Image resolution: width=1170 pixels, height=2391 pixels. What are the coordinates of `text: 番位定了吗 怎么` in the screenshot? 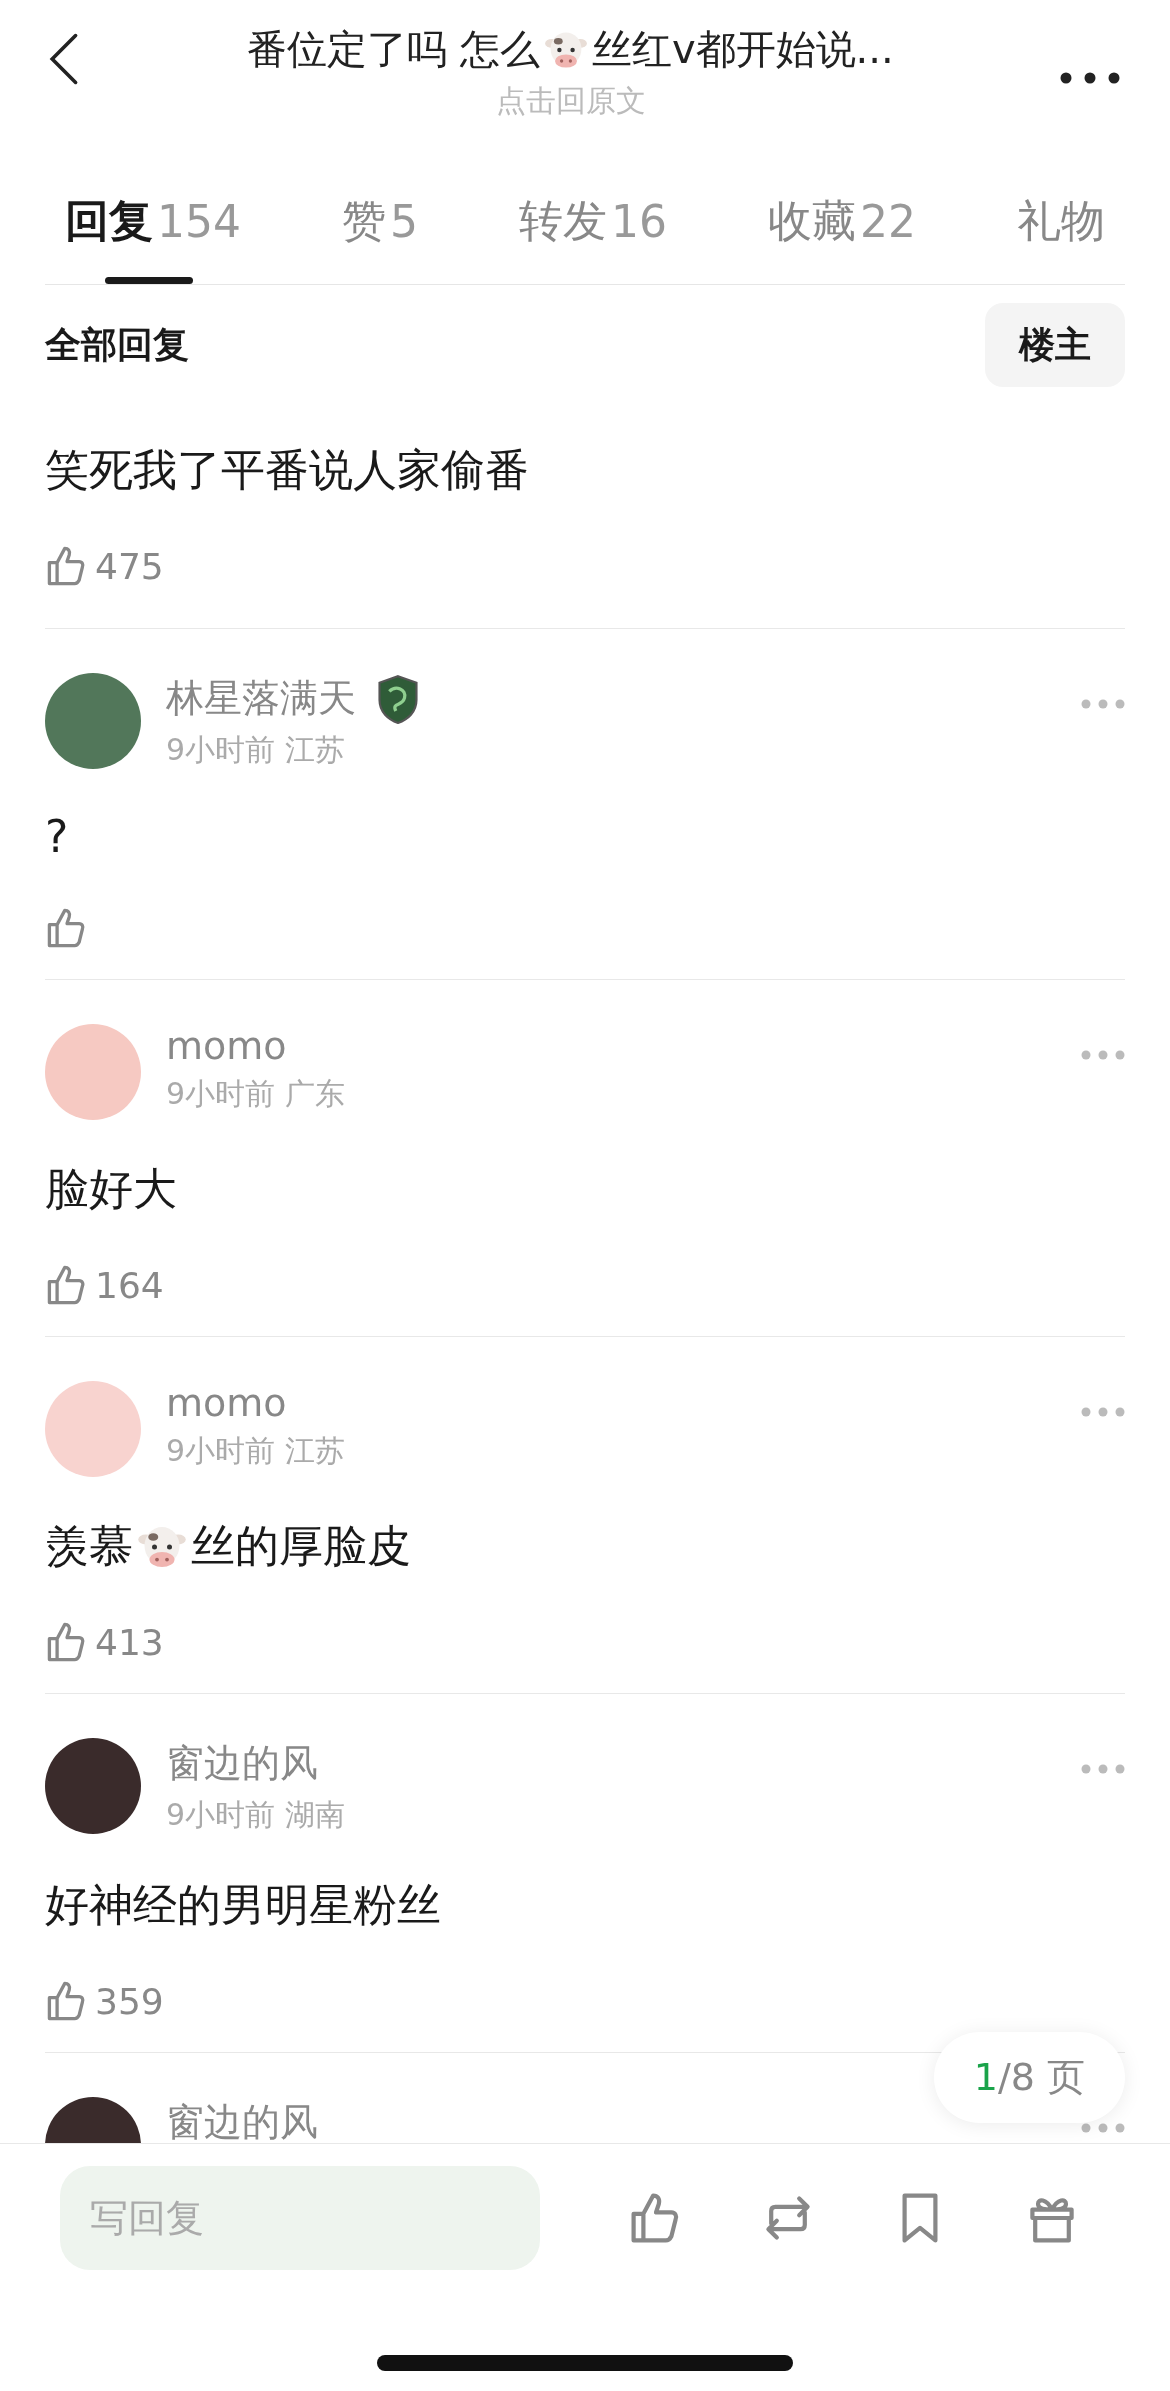 It's located at (393, 49).